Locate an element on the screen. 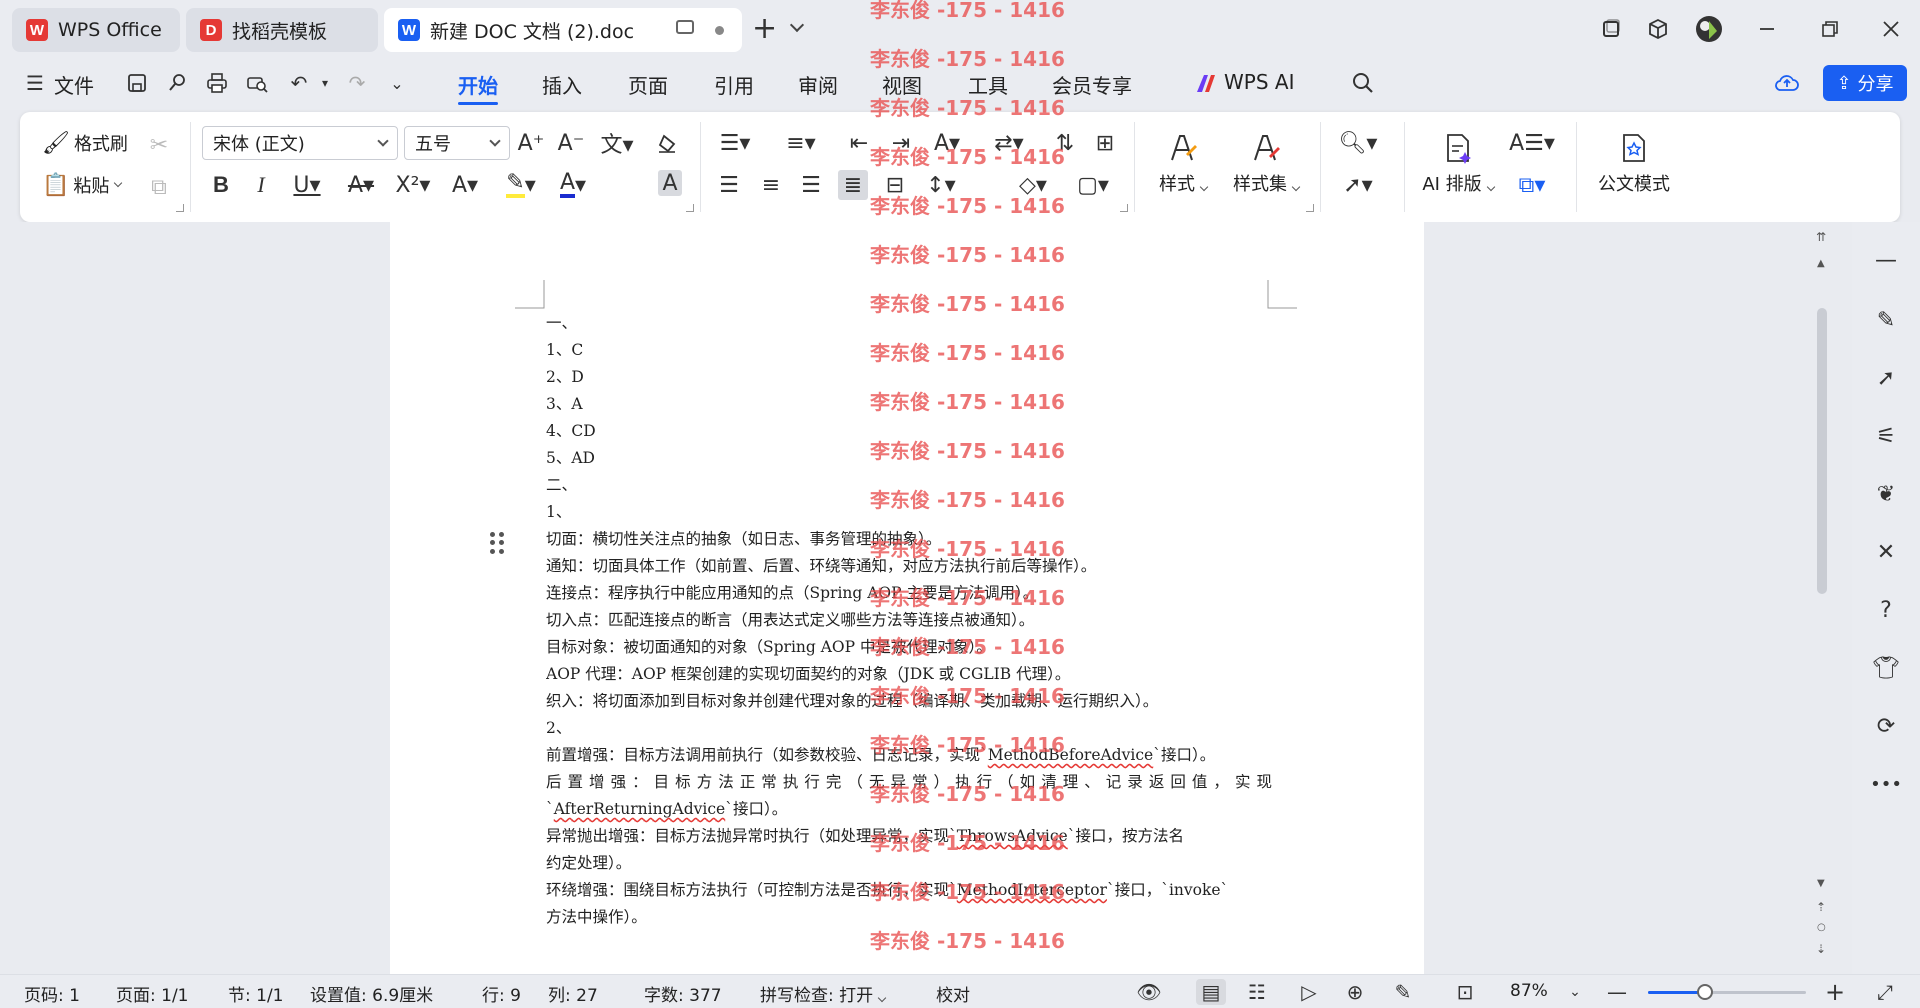  write-mode-icon: ✎ is located at coordinates (1403, 992).